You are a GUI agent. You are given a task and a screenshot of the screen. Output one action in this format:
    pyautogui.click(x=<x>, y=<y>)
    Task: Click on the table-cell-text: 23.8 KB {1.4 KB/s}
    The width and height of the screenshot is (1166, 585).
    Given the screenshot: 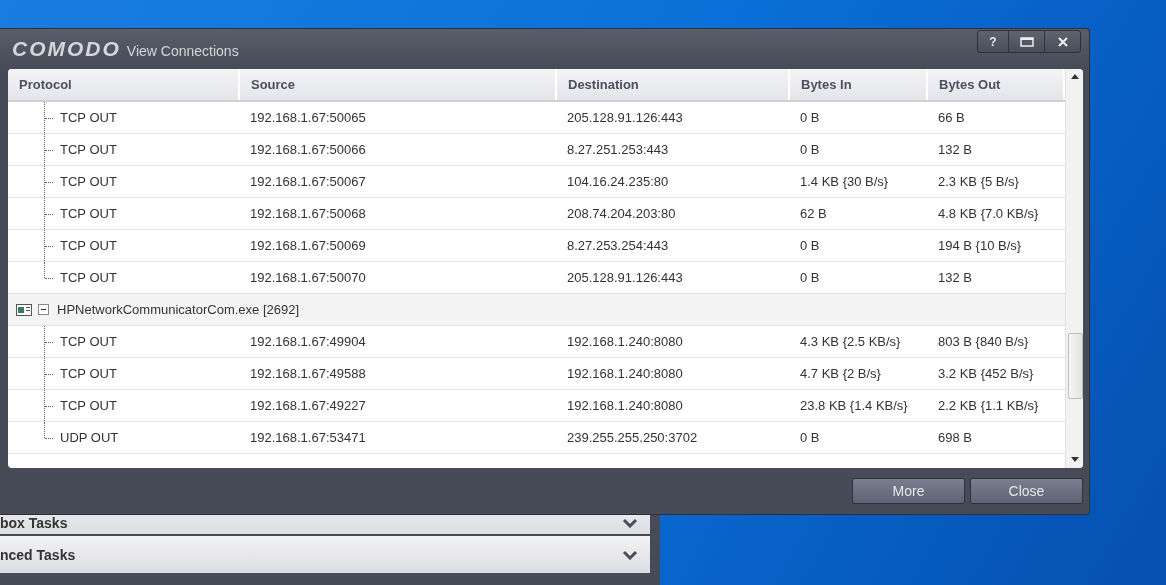 What is the action you would take?
    pyautogui.click(x=854, y=405)
    